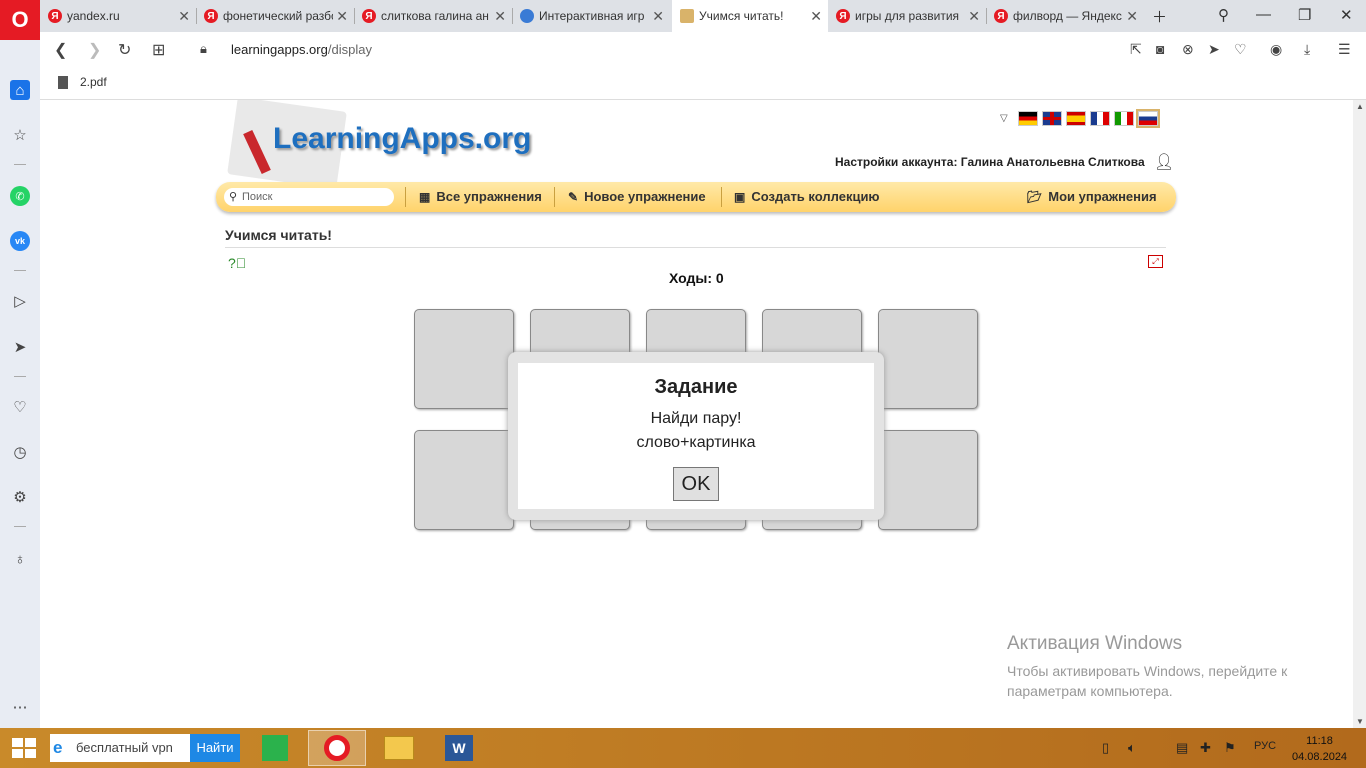 This screenshot has height=768, width=1366. What do you see at coordinates (20, 90) in the screenshot?
I see `home-icon: ⌂` at bounding box center [20, 90].